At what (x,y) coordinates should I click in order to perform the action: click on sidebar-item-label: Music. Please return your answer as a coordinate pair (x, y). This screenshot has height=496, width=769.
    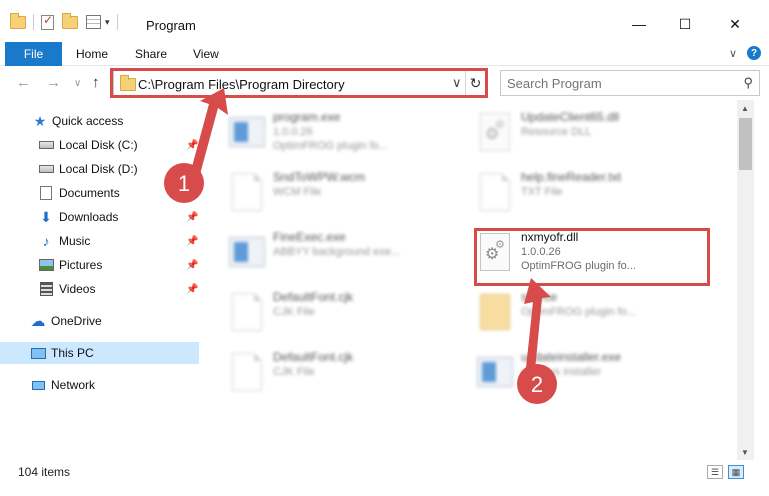
    Looking at the image, I should click on (75, 241).